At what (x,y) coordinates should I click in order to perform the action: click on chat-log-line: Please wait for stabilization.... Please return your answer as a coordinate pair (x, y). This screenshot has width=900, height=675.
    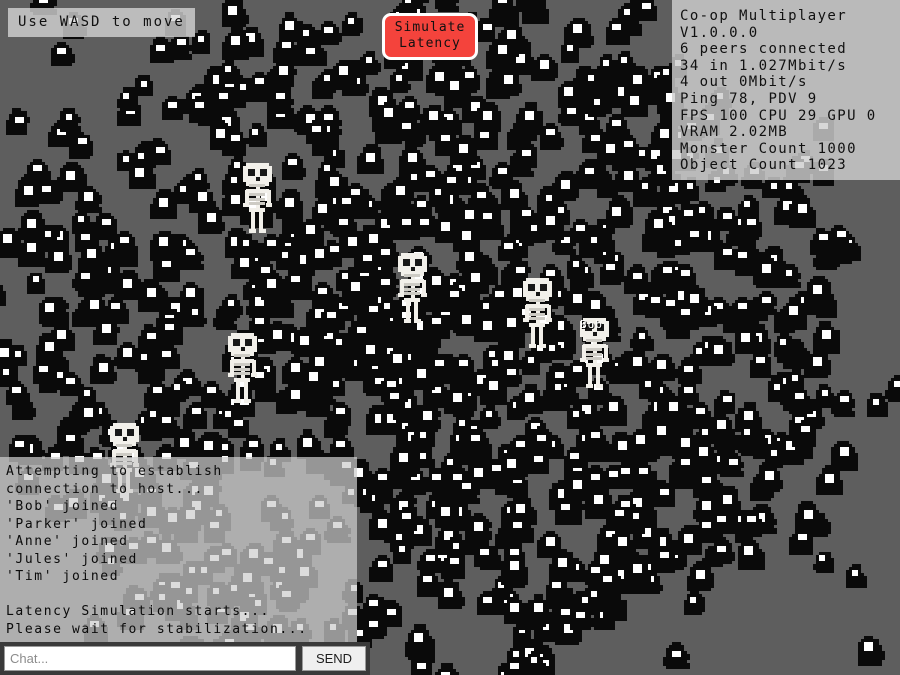
    Looking at the image, I should click on (157, 629).